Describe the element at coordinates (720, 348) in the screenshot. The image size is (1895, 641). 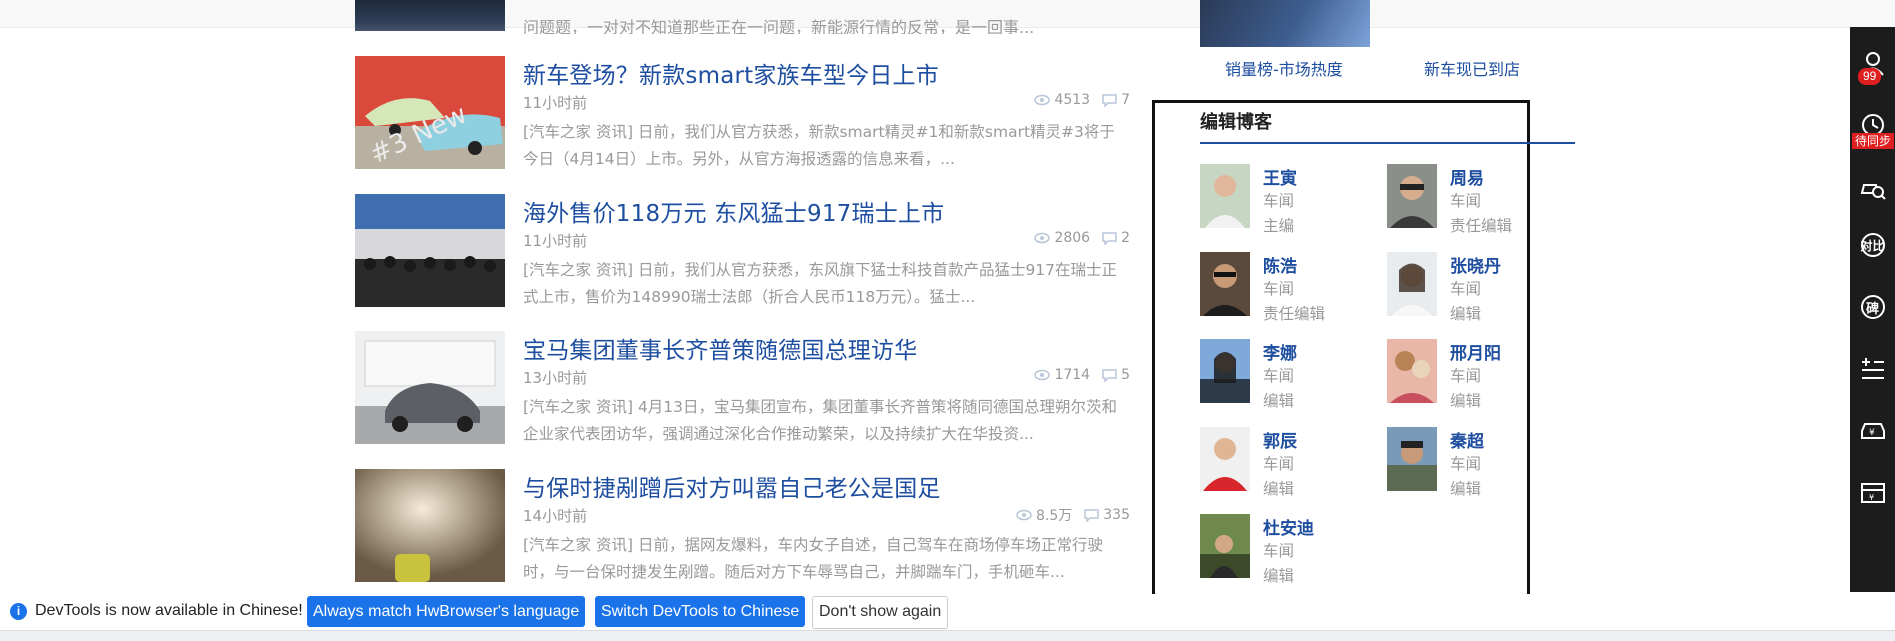
I see `article-title: 宝马集团董事长齐普策随德国总理访华` at that location.